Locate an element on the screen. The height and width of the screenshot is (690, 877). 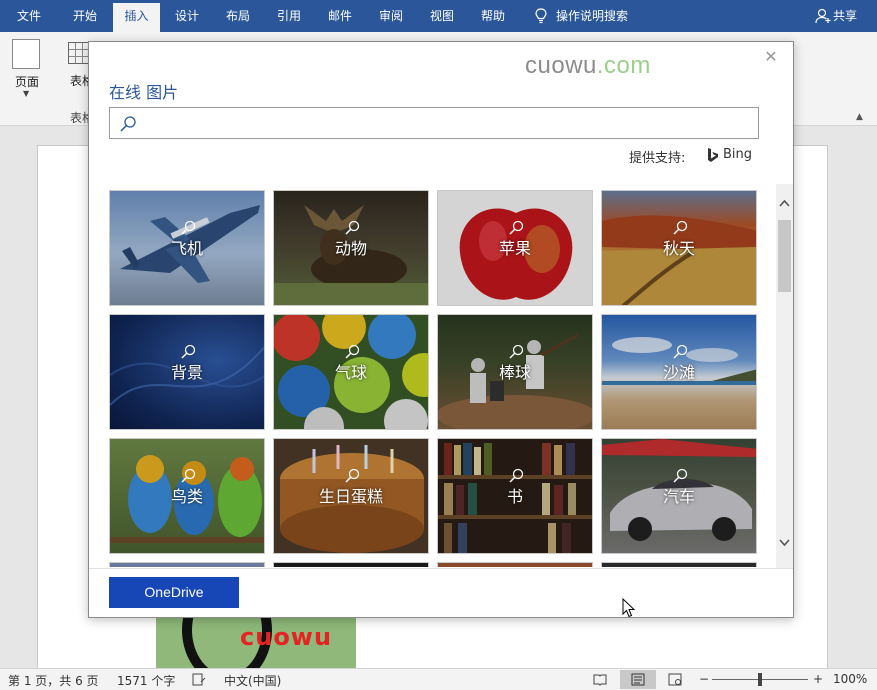
tab-view: 视图 is located at coordinates (442, 16).